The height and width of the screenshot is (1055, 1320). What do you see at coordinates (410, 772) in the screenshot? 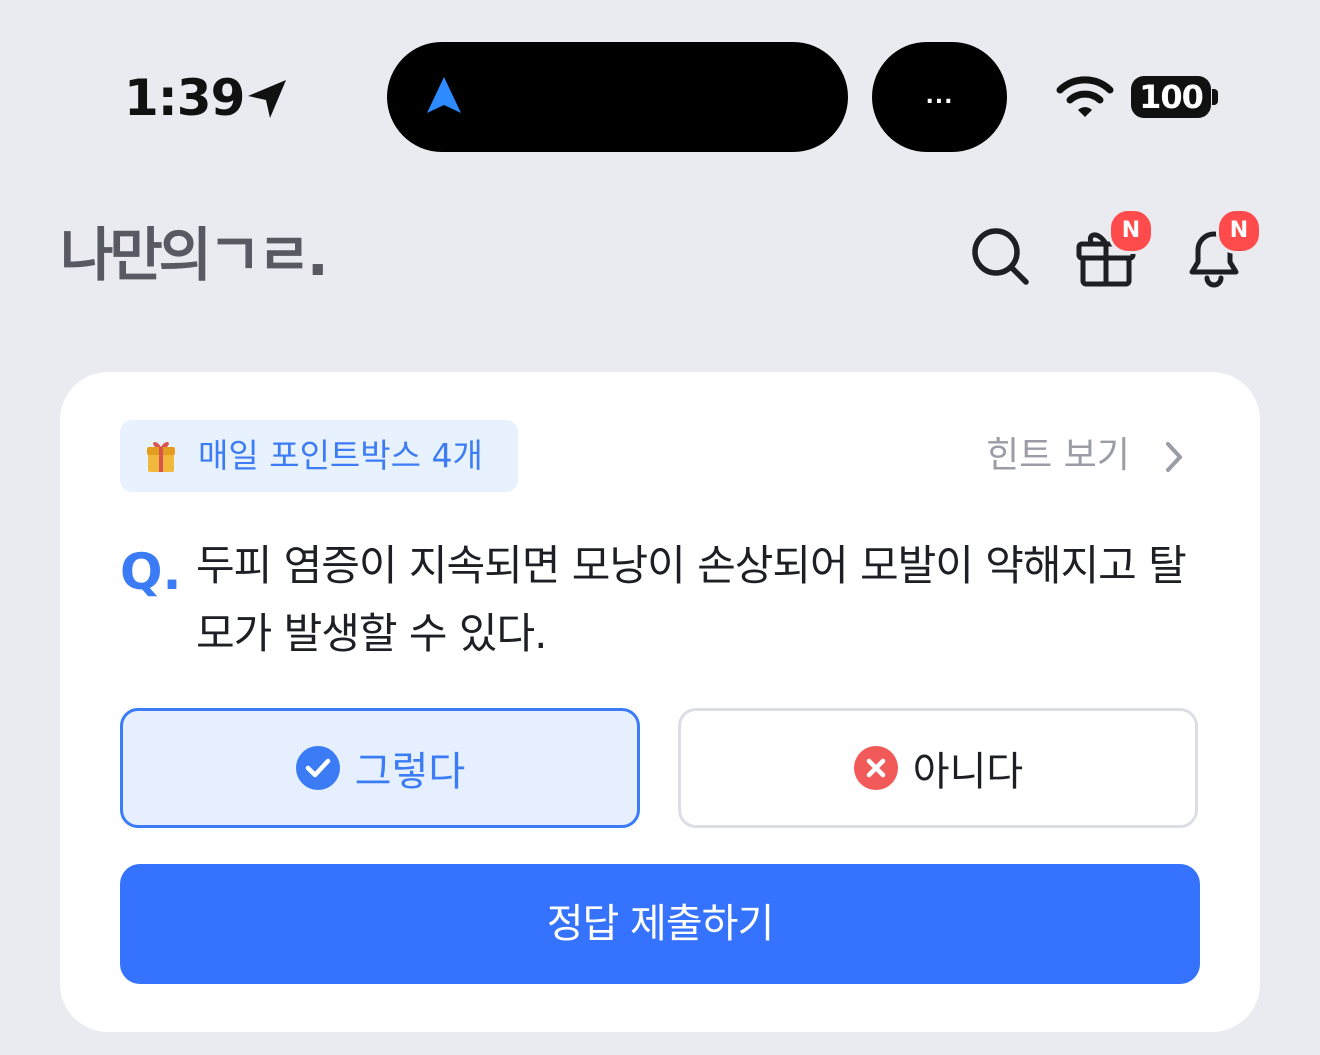
I see `option-yes-label: 그렇다` at bounding box center [410, 772].